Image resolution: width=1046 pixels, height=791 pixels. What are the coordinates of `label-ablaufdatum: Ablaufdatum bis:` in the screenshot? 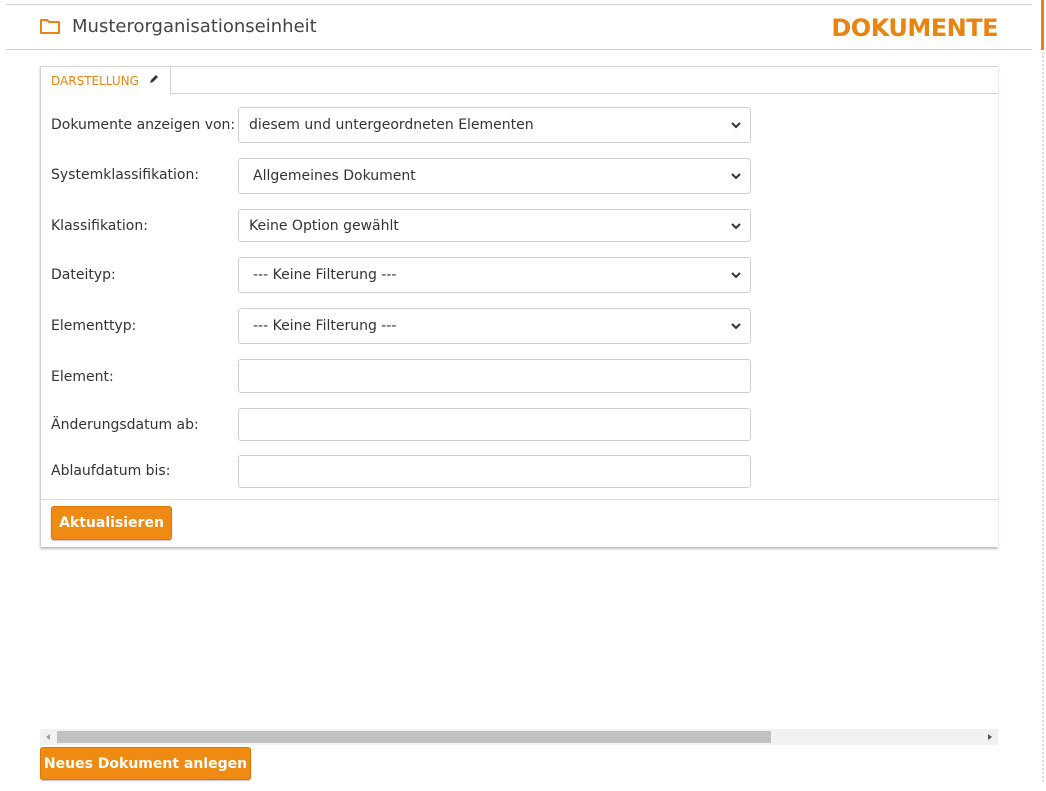 It's located at (111, 471).